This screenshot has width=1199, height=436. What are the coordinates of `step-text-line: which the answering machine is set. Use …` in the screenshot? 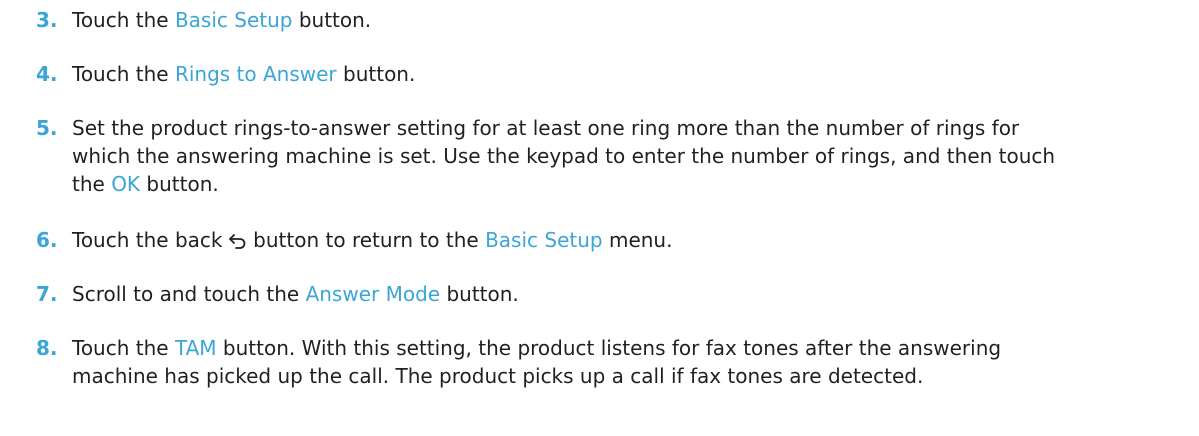 It's located at (564, 156).